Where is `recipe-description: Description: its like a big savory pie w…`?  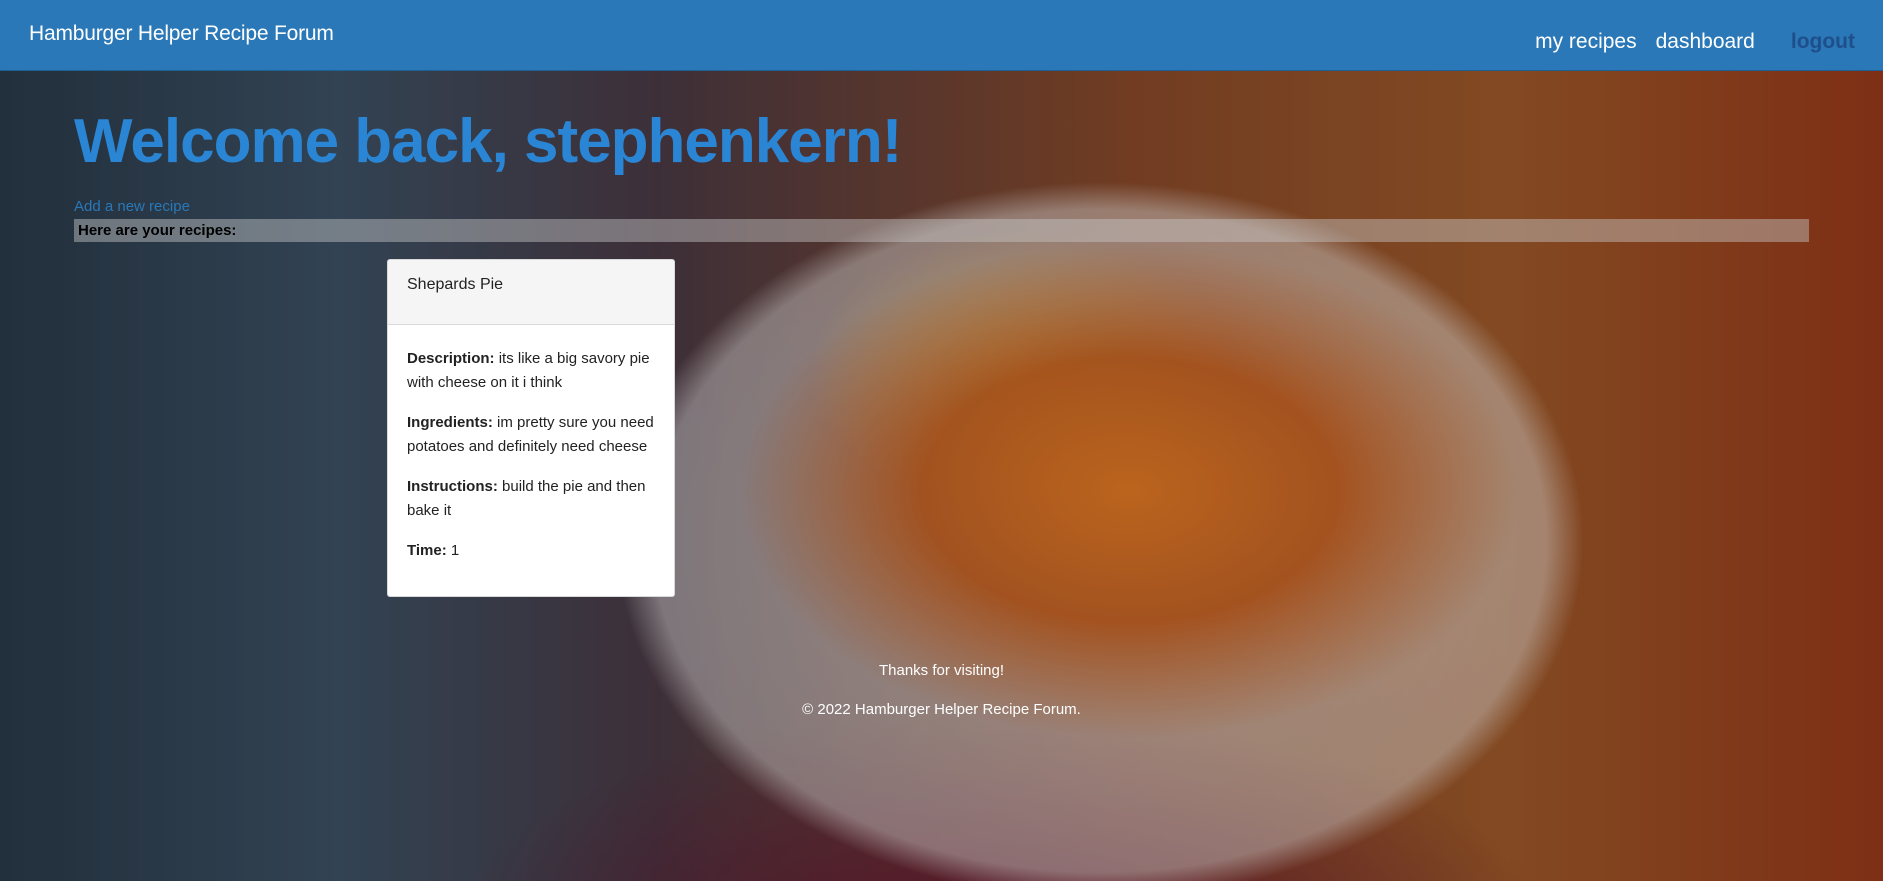 recipe-description: Description: its like a big savory pie w… is located at coordinates (531, 371).